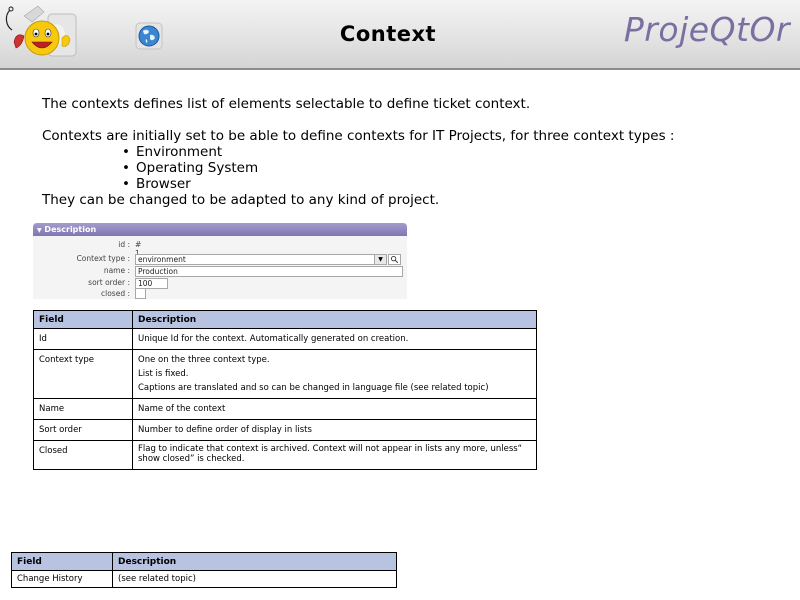 This screenshot has width=800, height=600. I want to click on chevron-down-icon: ▼, so click(380, 259).